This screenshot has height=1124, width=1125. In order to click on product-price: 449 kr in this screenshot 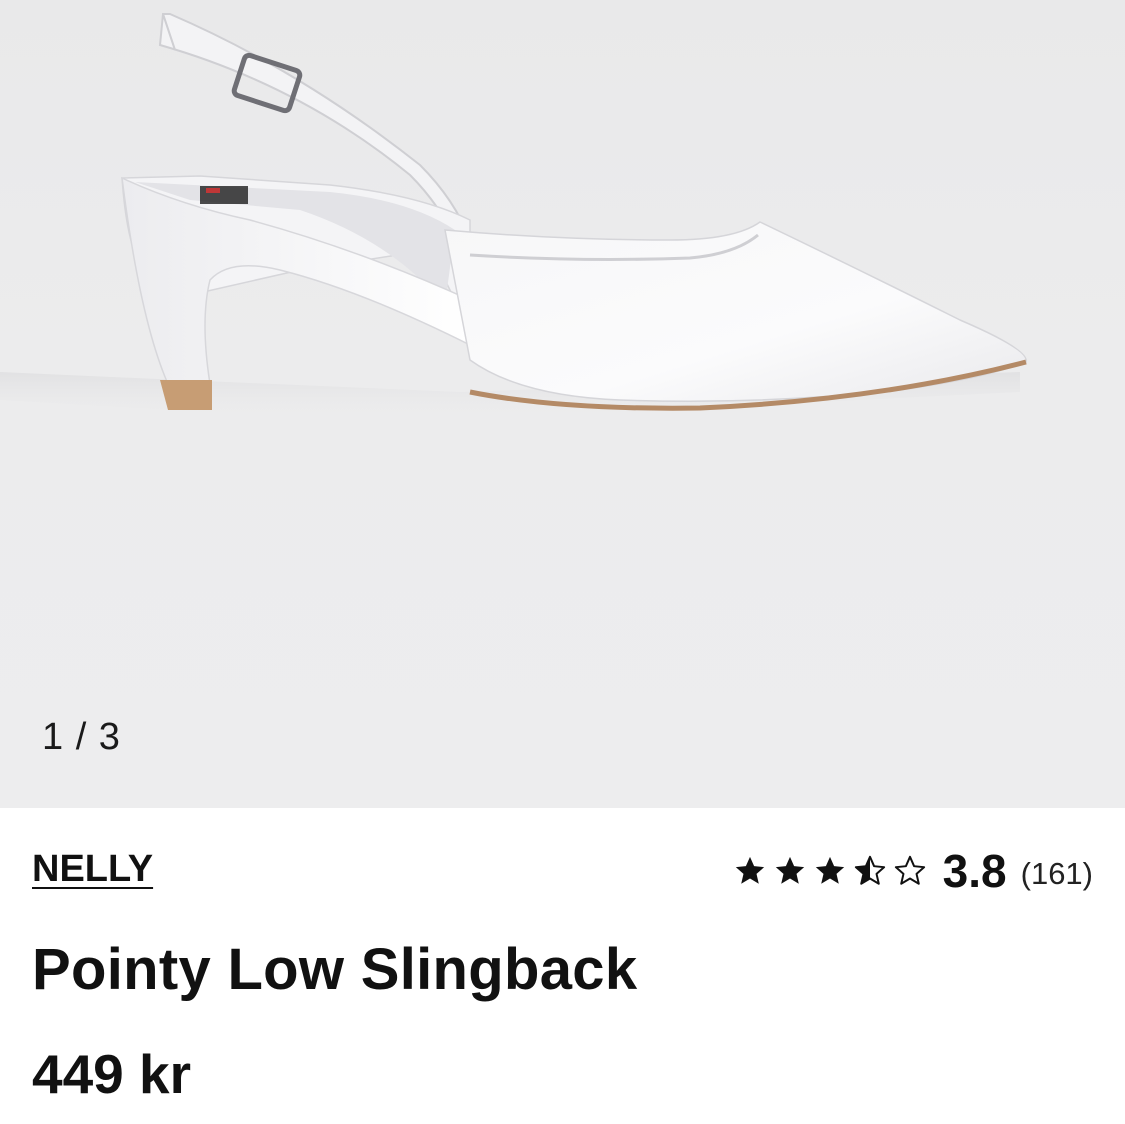, I will do `click(112, 1074)`.